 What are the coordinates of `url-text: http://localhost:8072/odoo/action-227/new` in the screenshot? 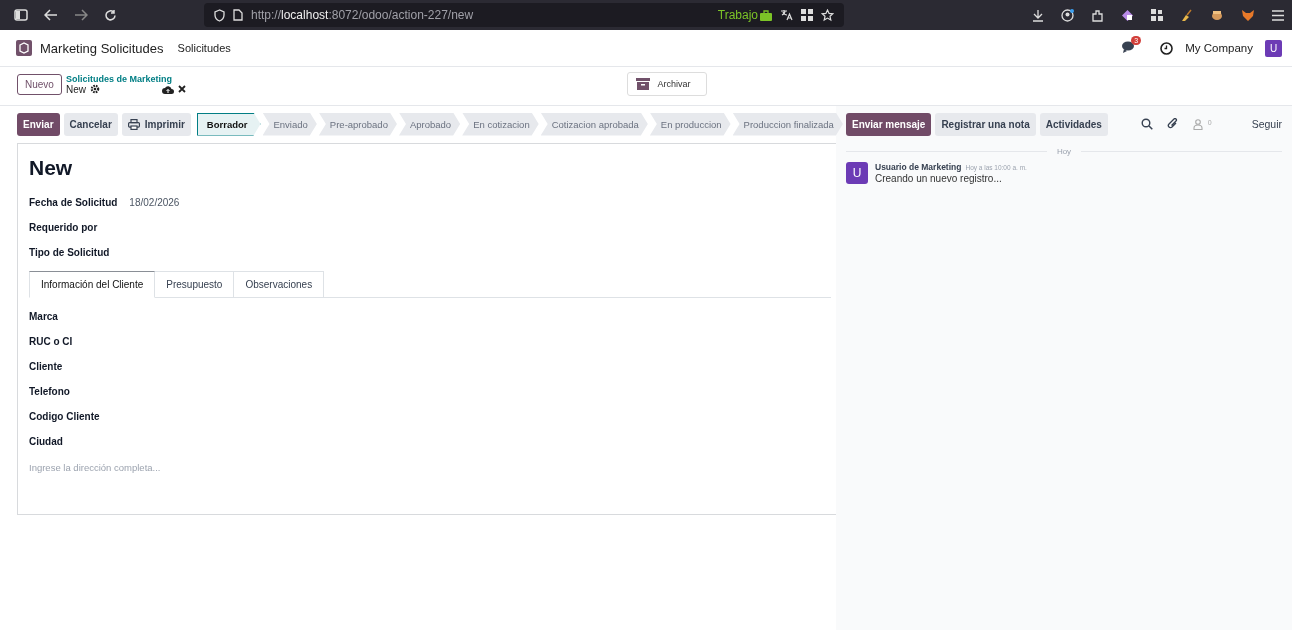 It's located at (362, 15).